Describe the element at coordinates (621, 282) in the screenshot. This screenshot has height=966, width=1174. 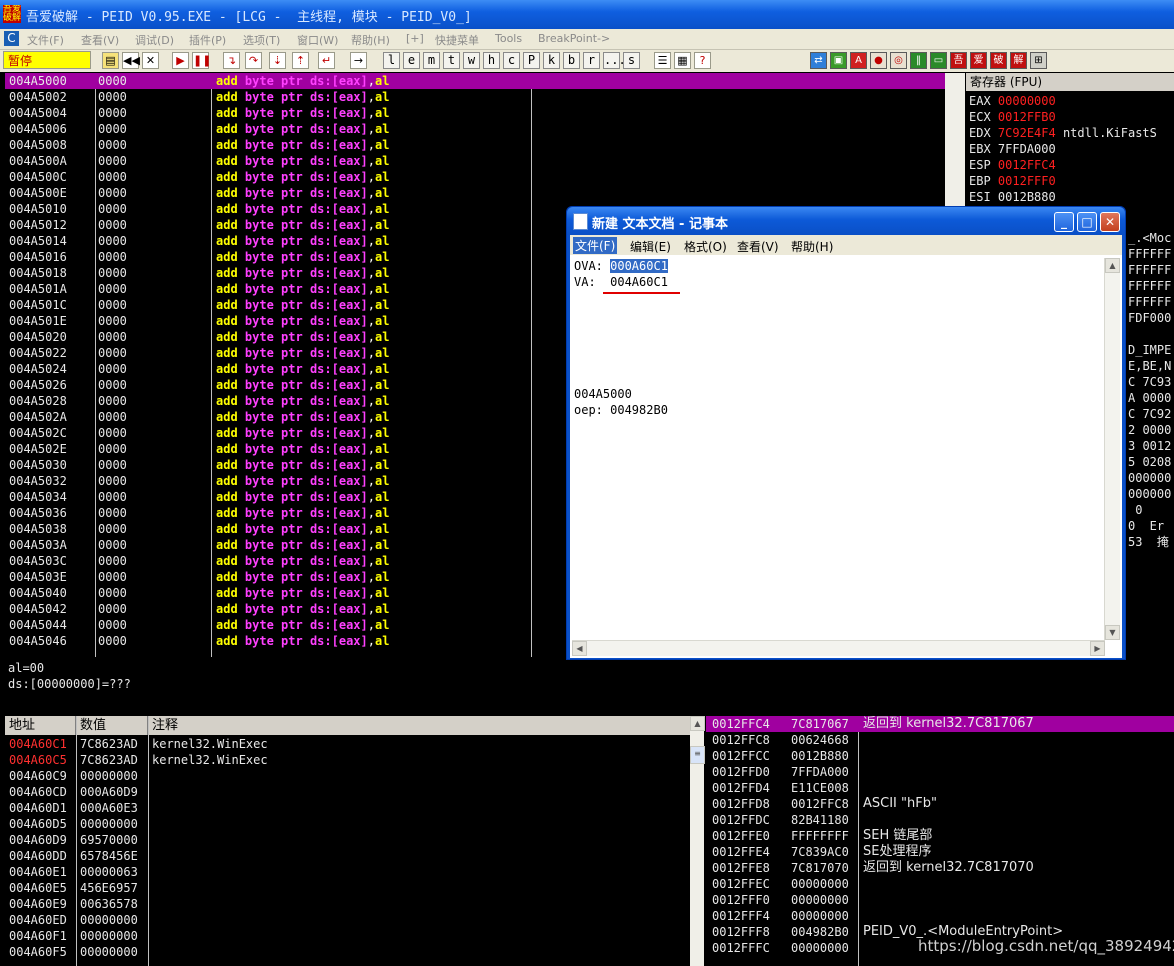
I see `va-line: VA: 004A60C1` at that location.